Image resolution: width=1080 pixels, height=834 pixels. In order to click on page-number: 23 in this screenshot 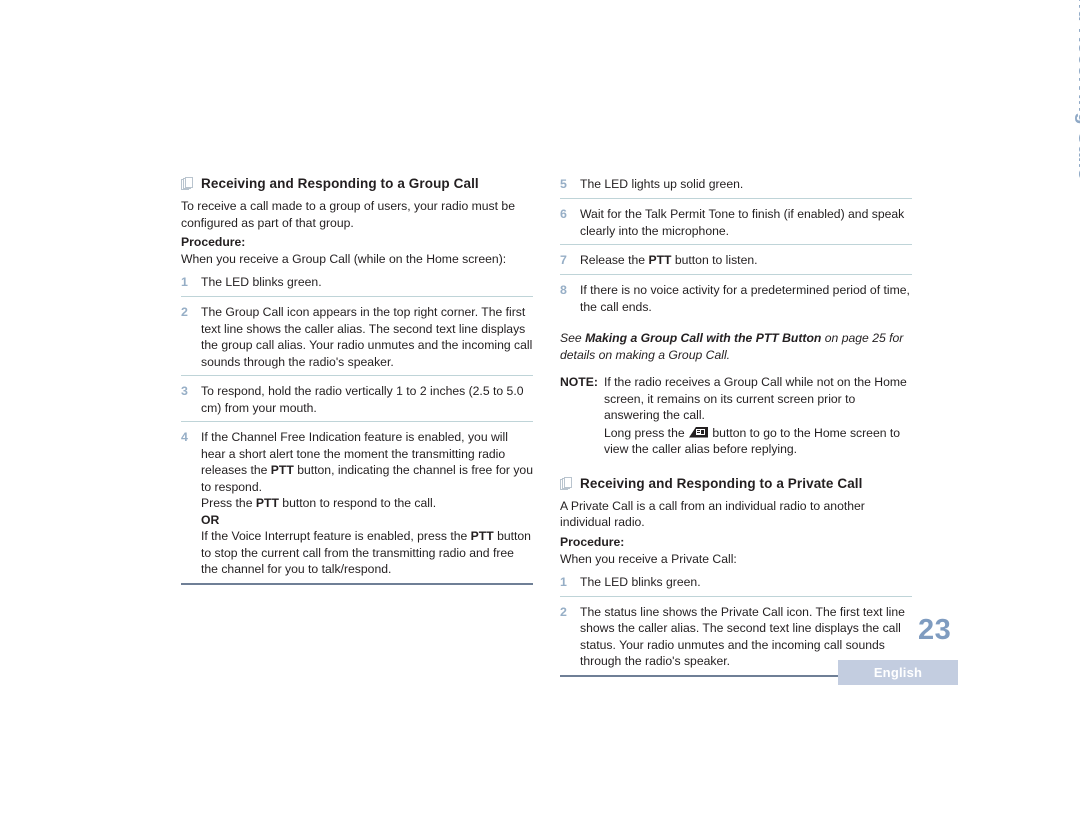, I will do `click(935, 630)`.